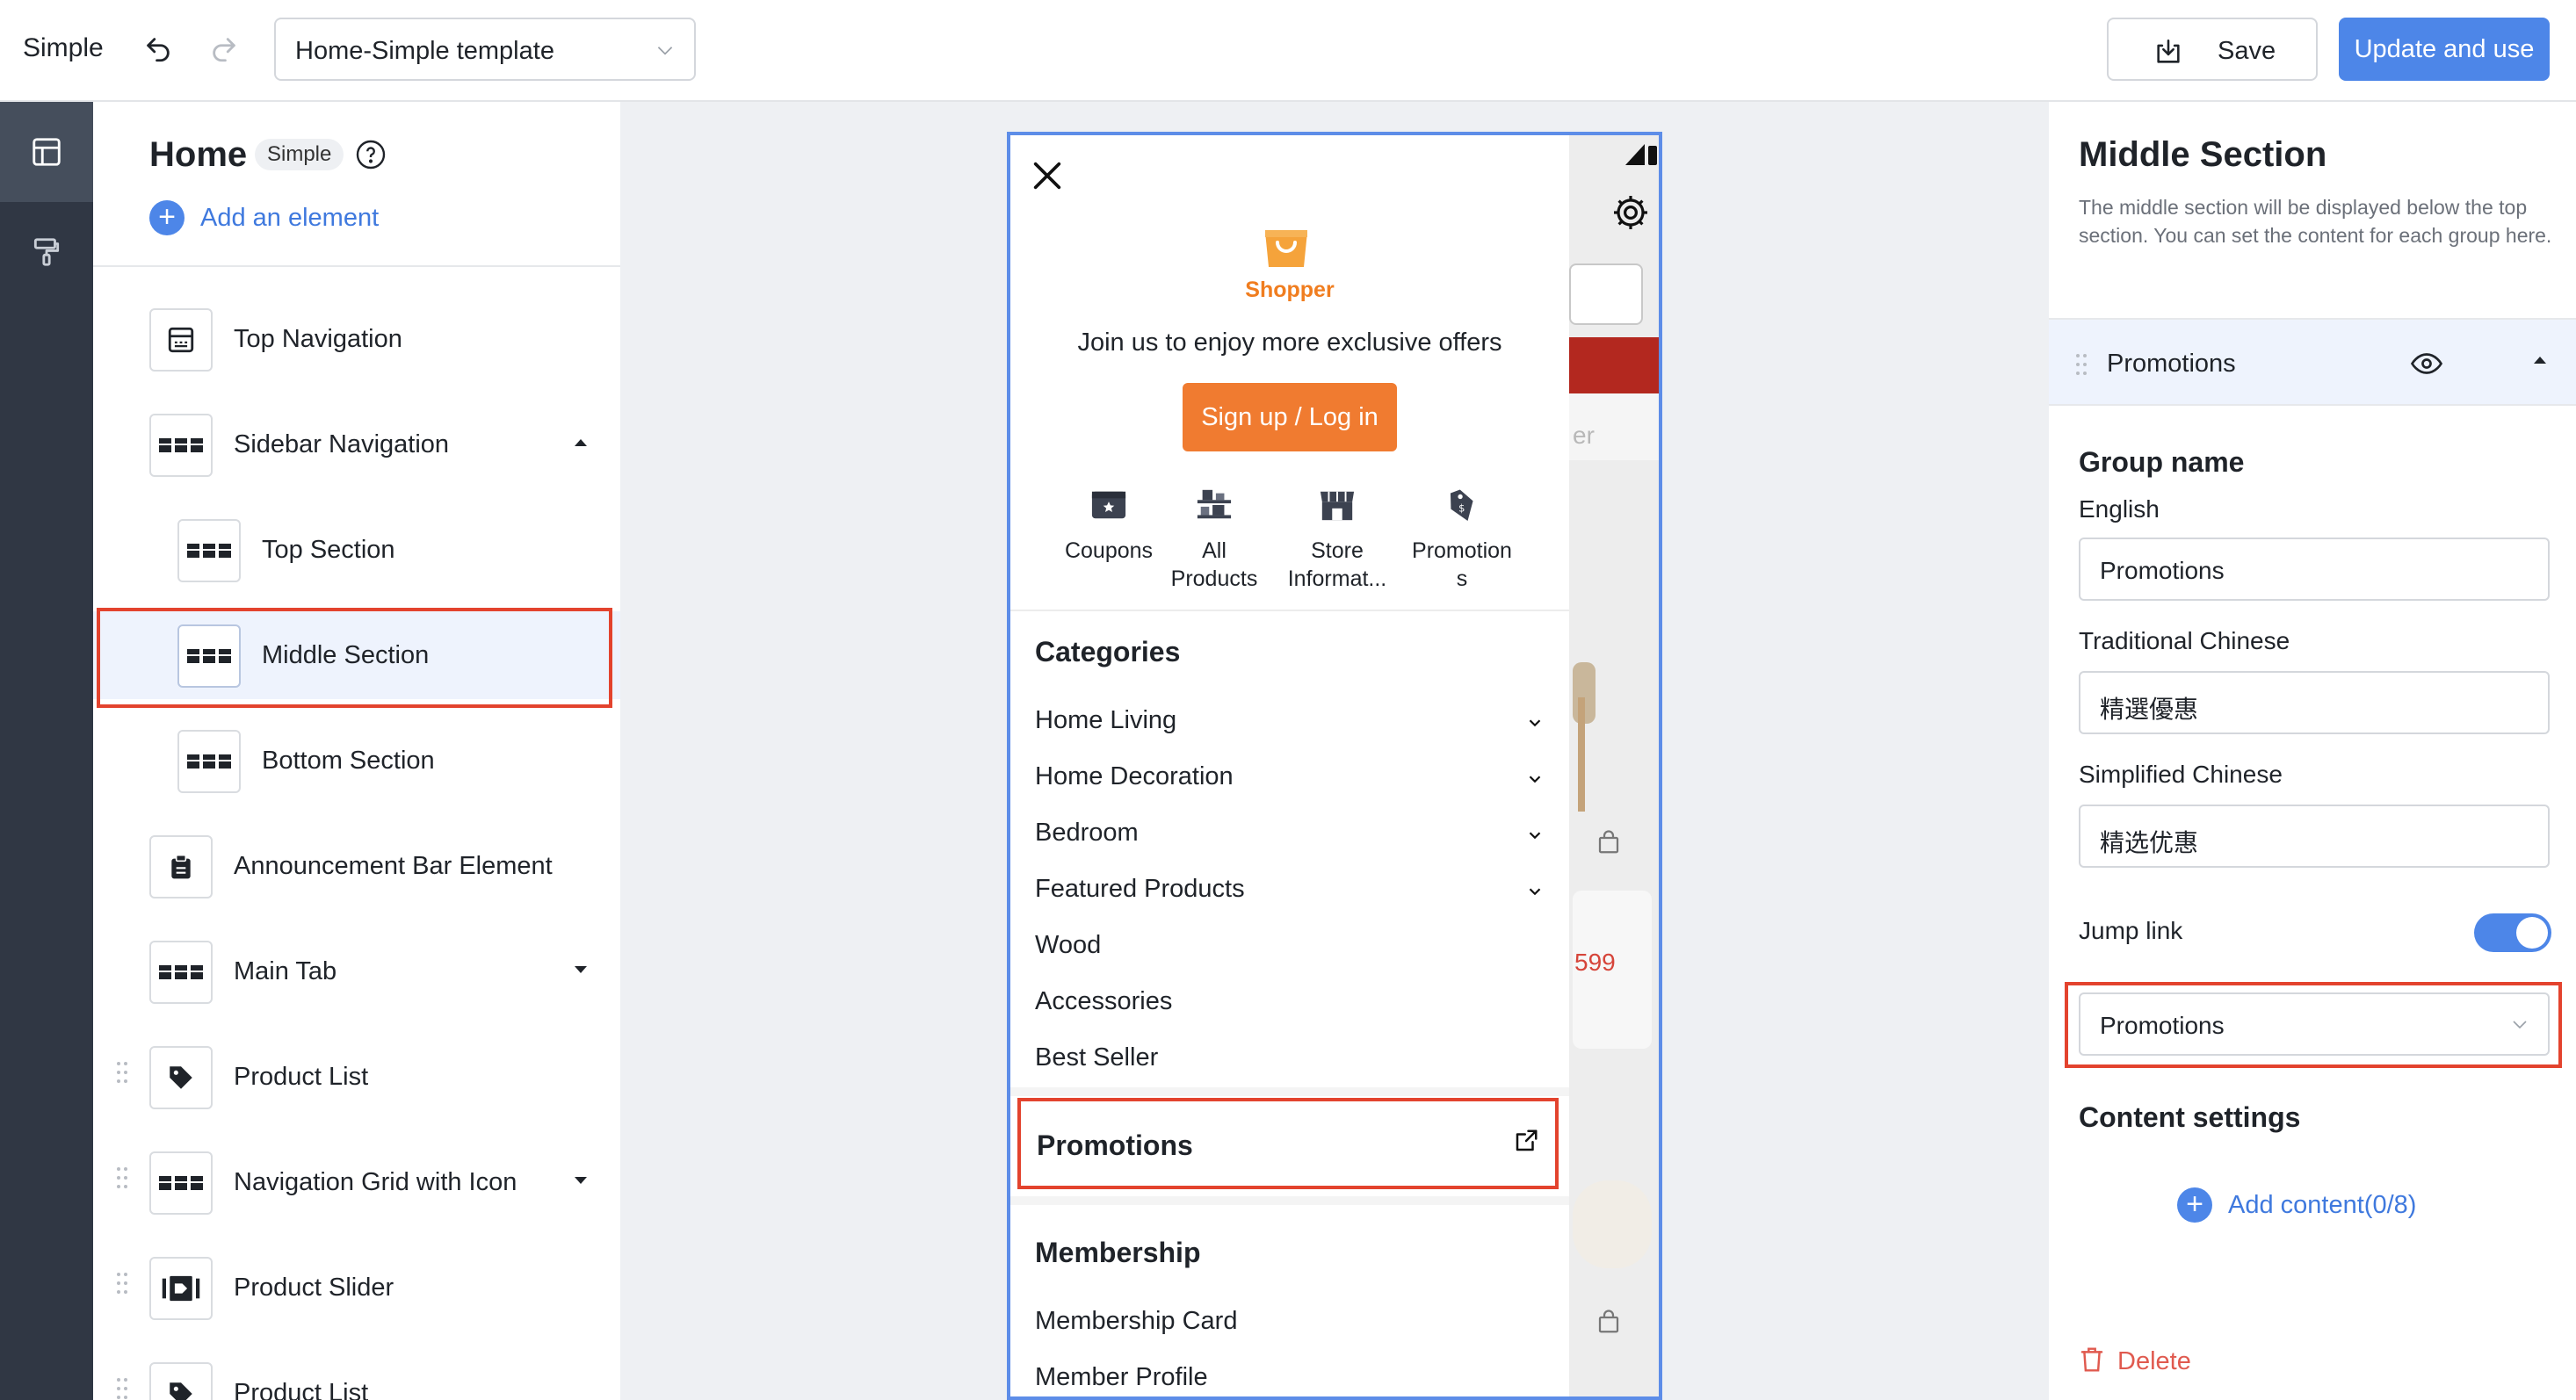 This screenshot has height=1400, width=2576. What do you see at coordinates (198, 154) in the screenshot?
I see `page-title: Home` at bounding box center [198, 154].